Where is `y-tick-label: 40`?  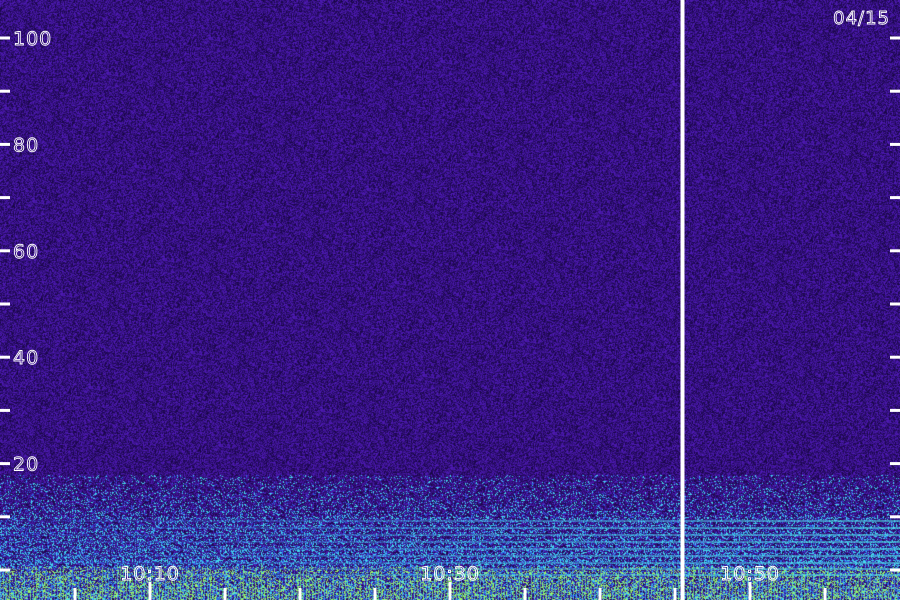 y-tick-label: 40 is located at coordinates (26, 358).